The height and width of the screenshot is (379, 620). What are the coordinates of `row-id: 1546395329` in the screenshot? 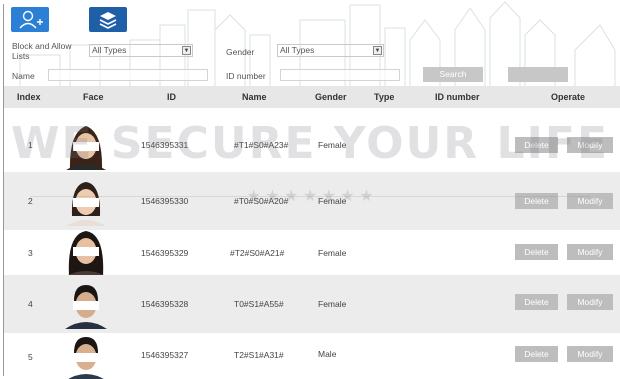 It's located at (165, 253).